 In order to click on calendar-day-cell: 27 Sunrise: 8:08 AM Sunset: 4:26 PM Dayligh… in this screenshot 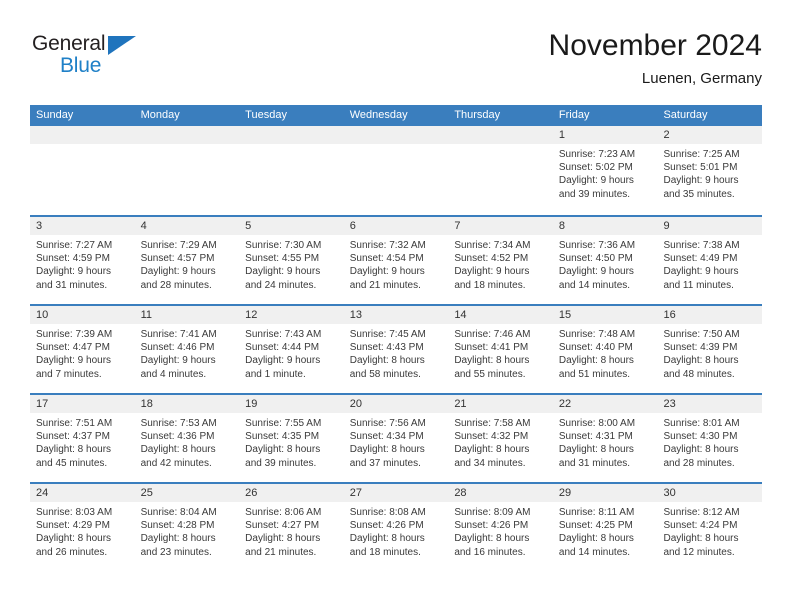, I will do `click(396, 527)`.